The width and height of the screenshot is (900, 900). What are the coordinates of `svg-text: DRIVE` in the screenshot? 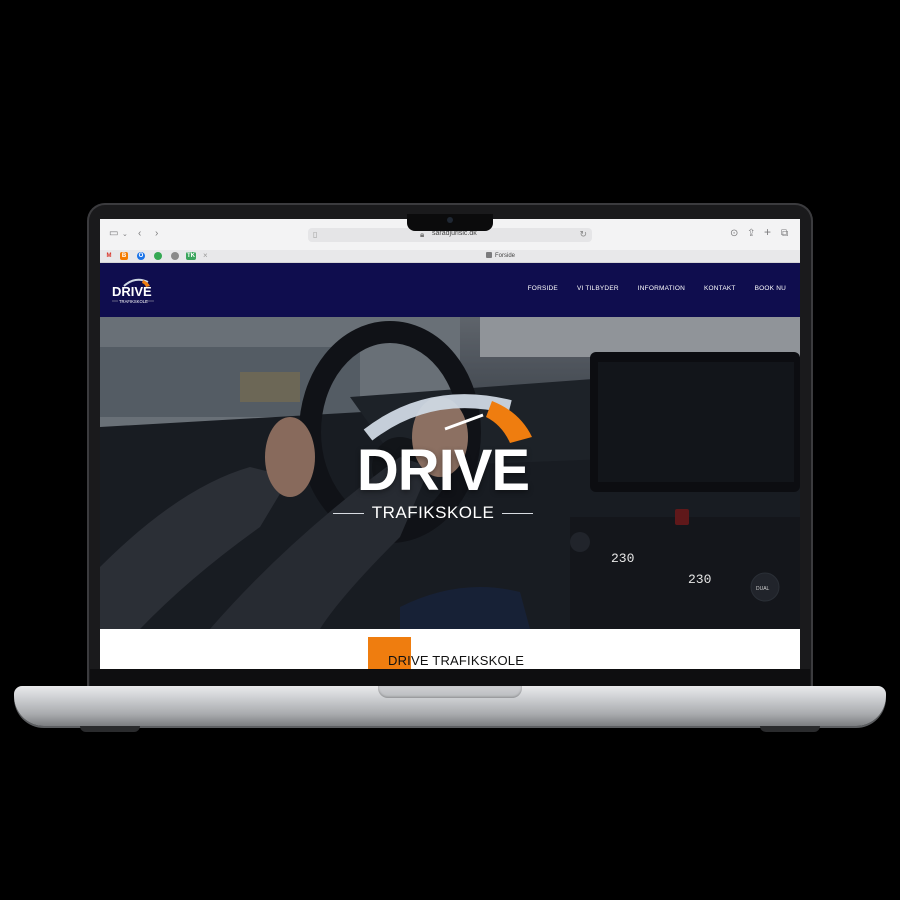 It's located at (132, 291).